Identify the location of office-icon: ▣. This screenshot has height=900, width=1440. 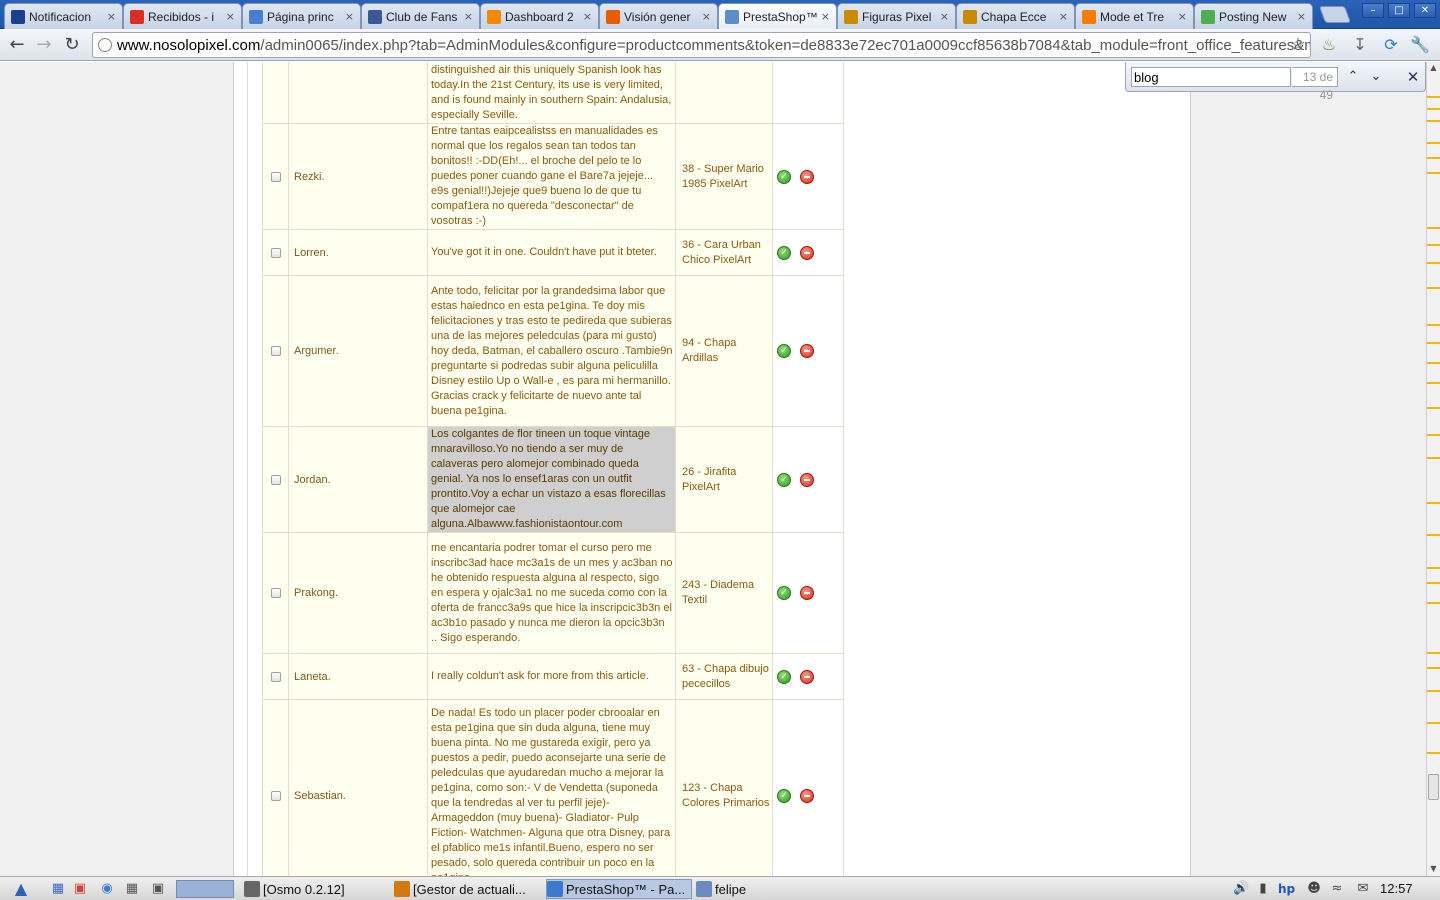
(80, 889).